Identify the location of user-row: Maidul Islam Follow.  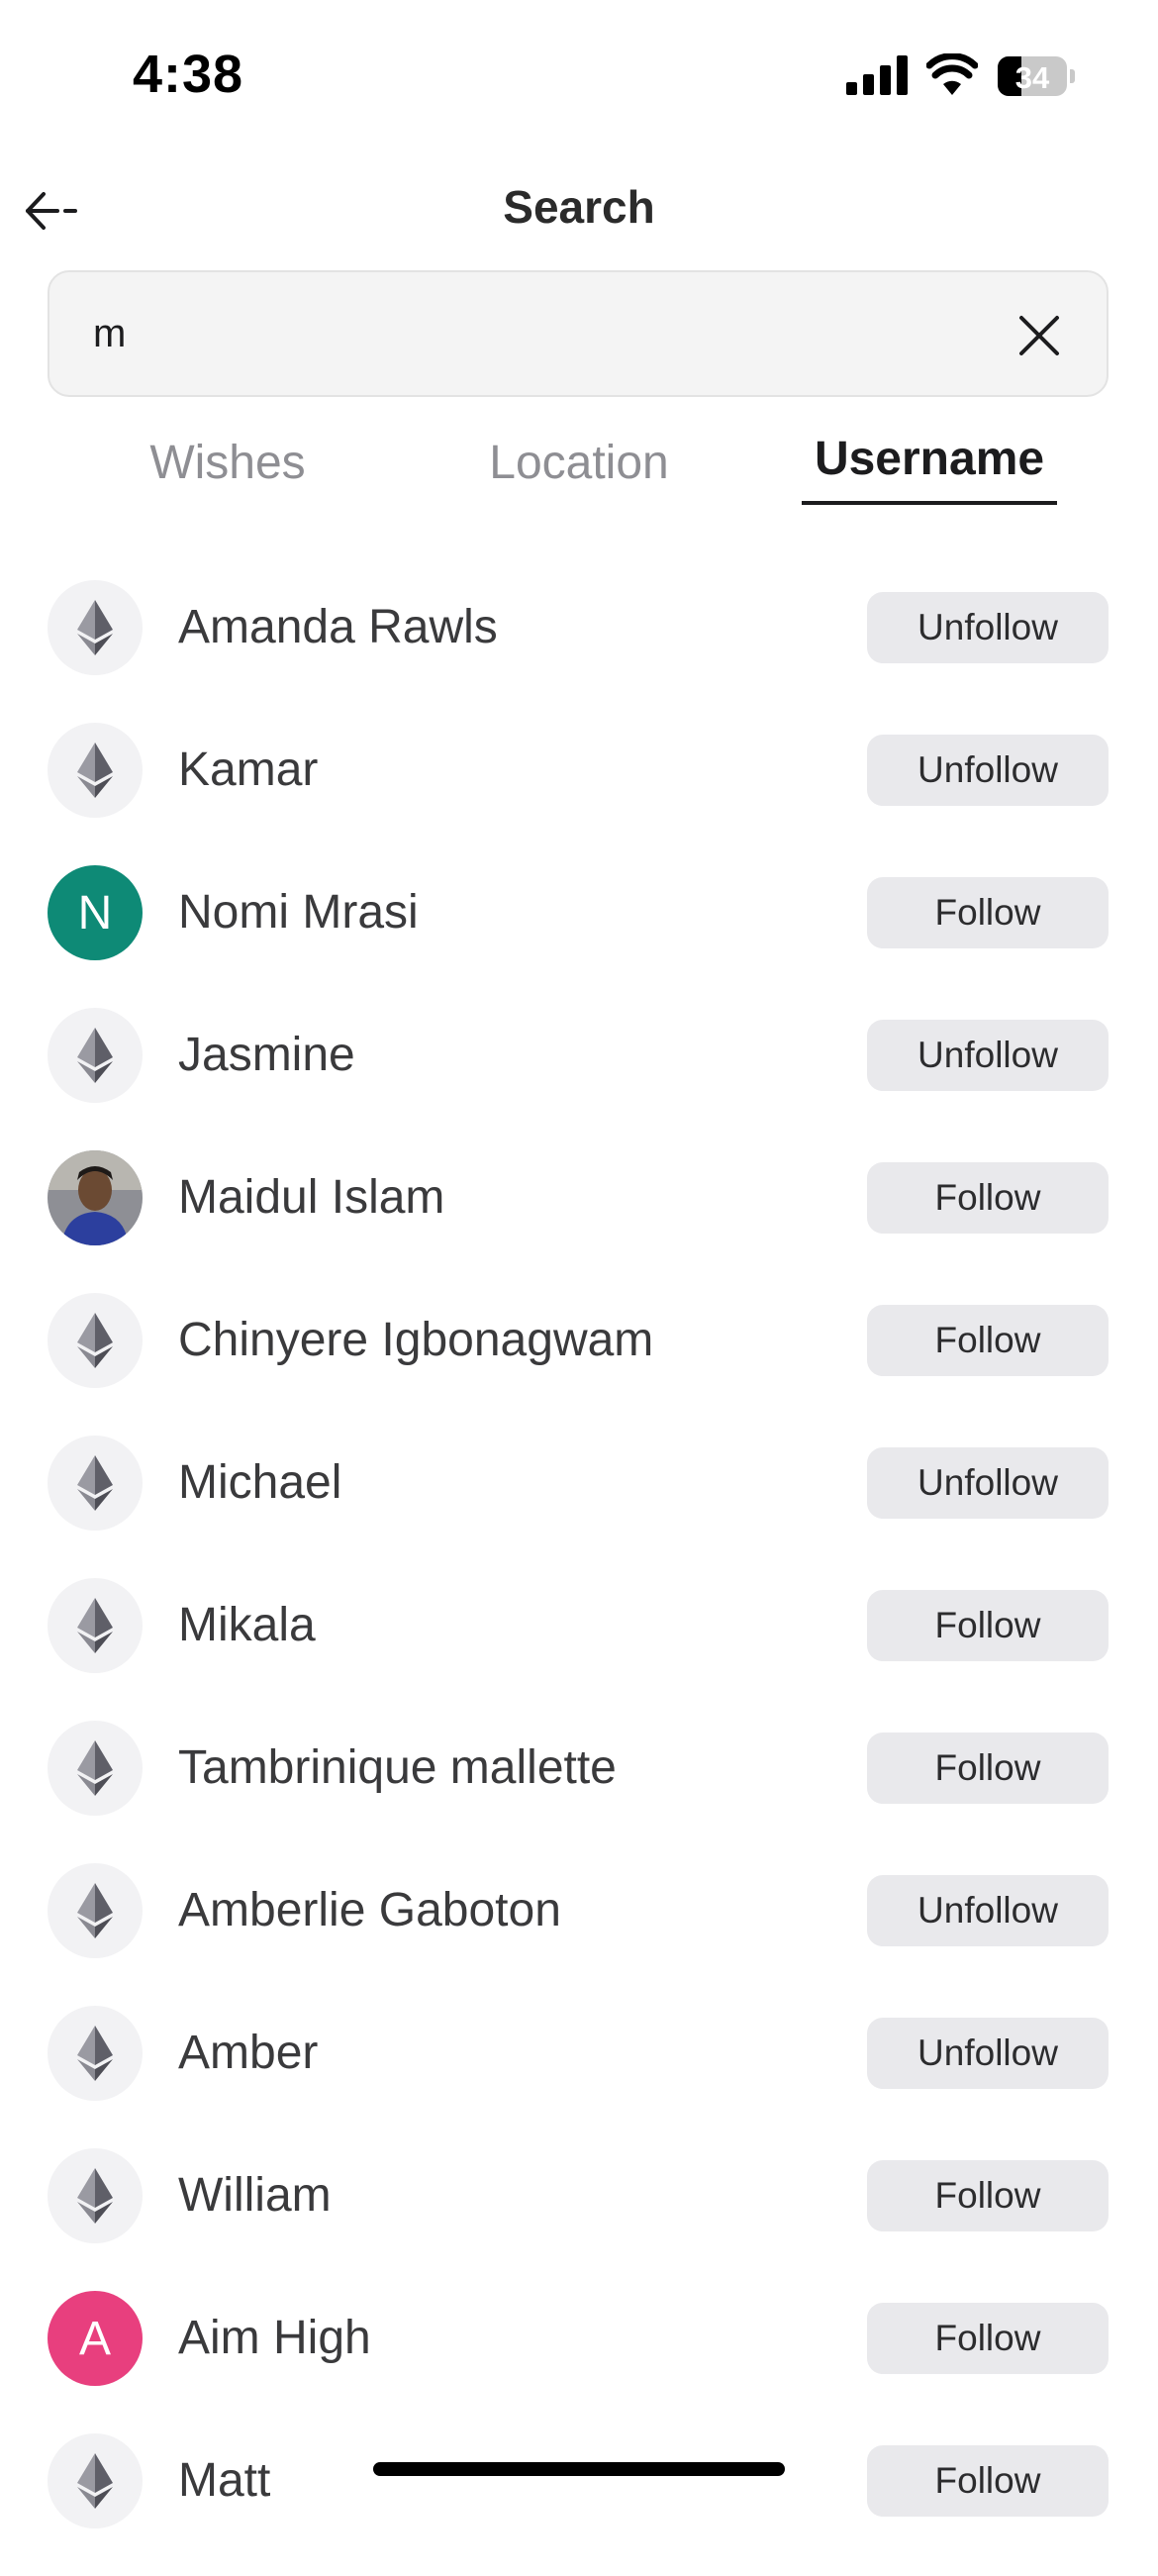
(579, 1222).